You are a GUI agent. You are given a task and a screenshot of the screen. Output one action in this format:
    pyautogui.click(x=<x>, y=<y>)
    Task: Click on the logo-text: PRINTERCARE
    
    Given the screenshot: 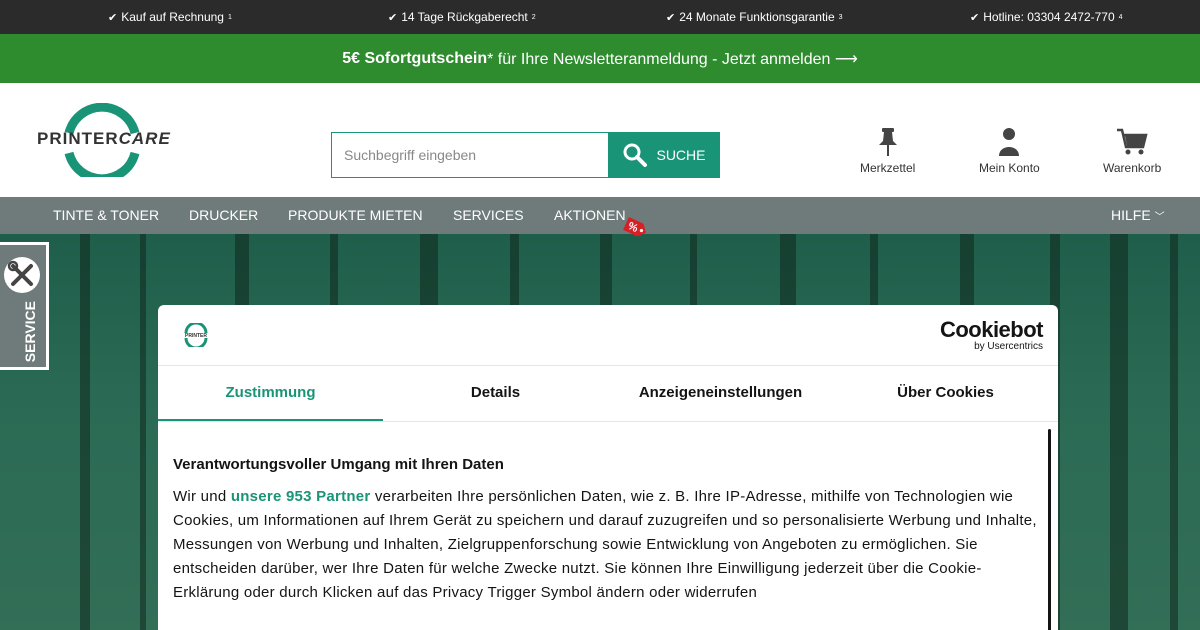 What is the action you would take?
    pyautogui.click(x=104, y=138)
    